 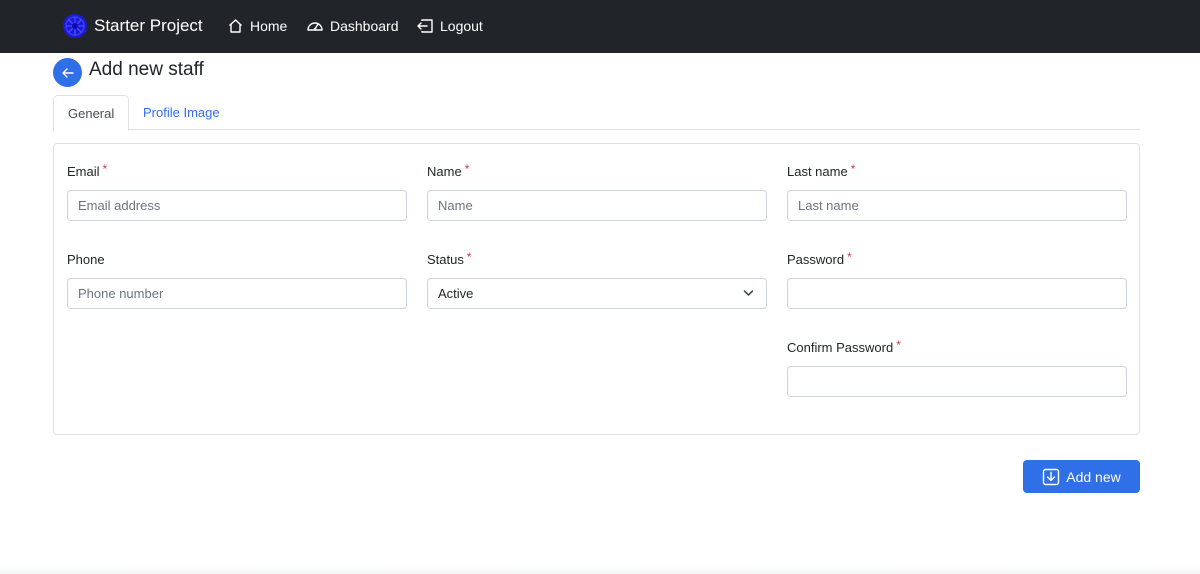 What do you see at coordinates (957, 205) in the screenshot?
I see `last-name-input` at bounding box center [957, 205].